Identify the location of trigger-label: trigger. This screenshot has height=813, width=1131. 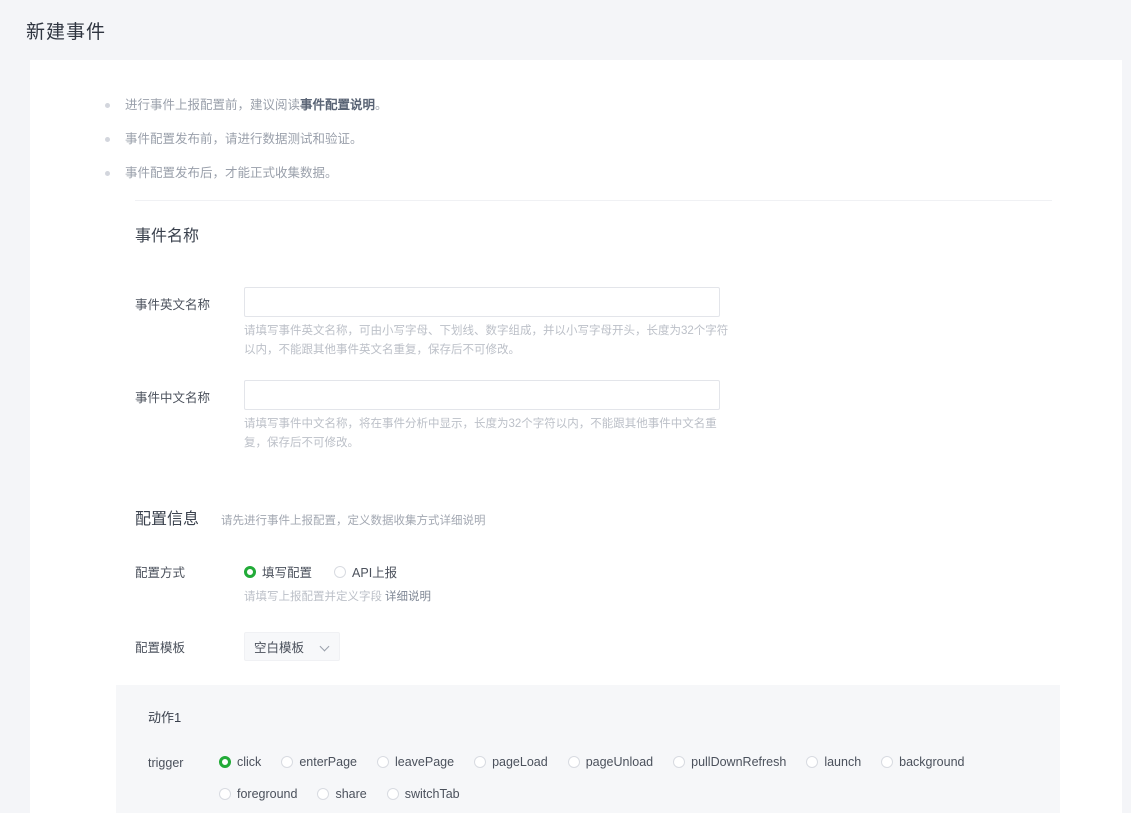
(166, 763).